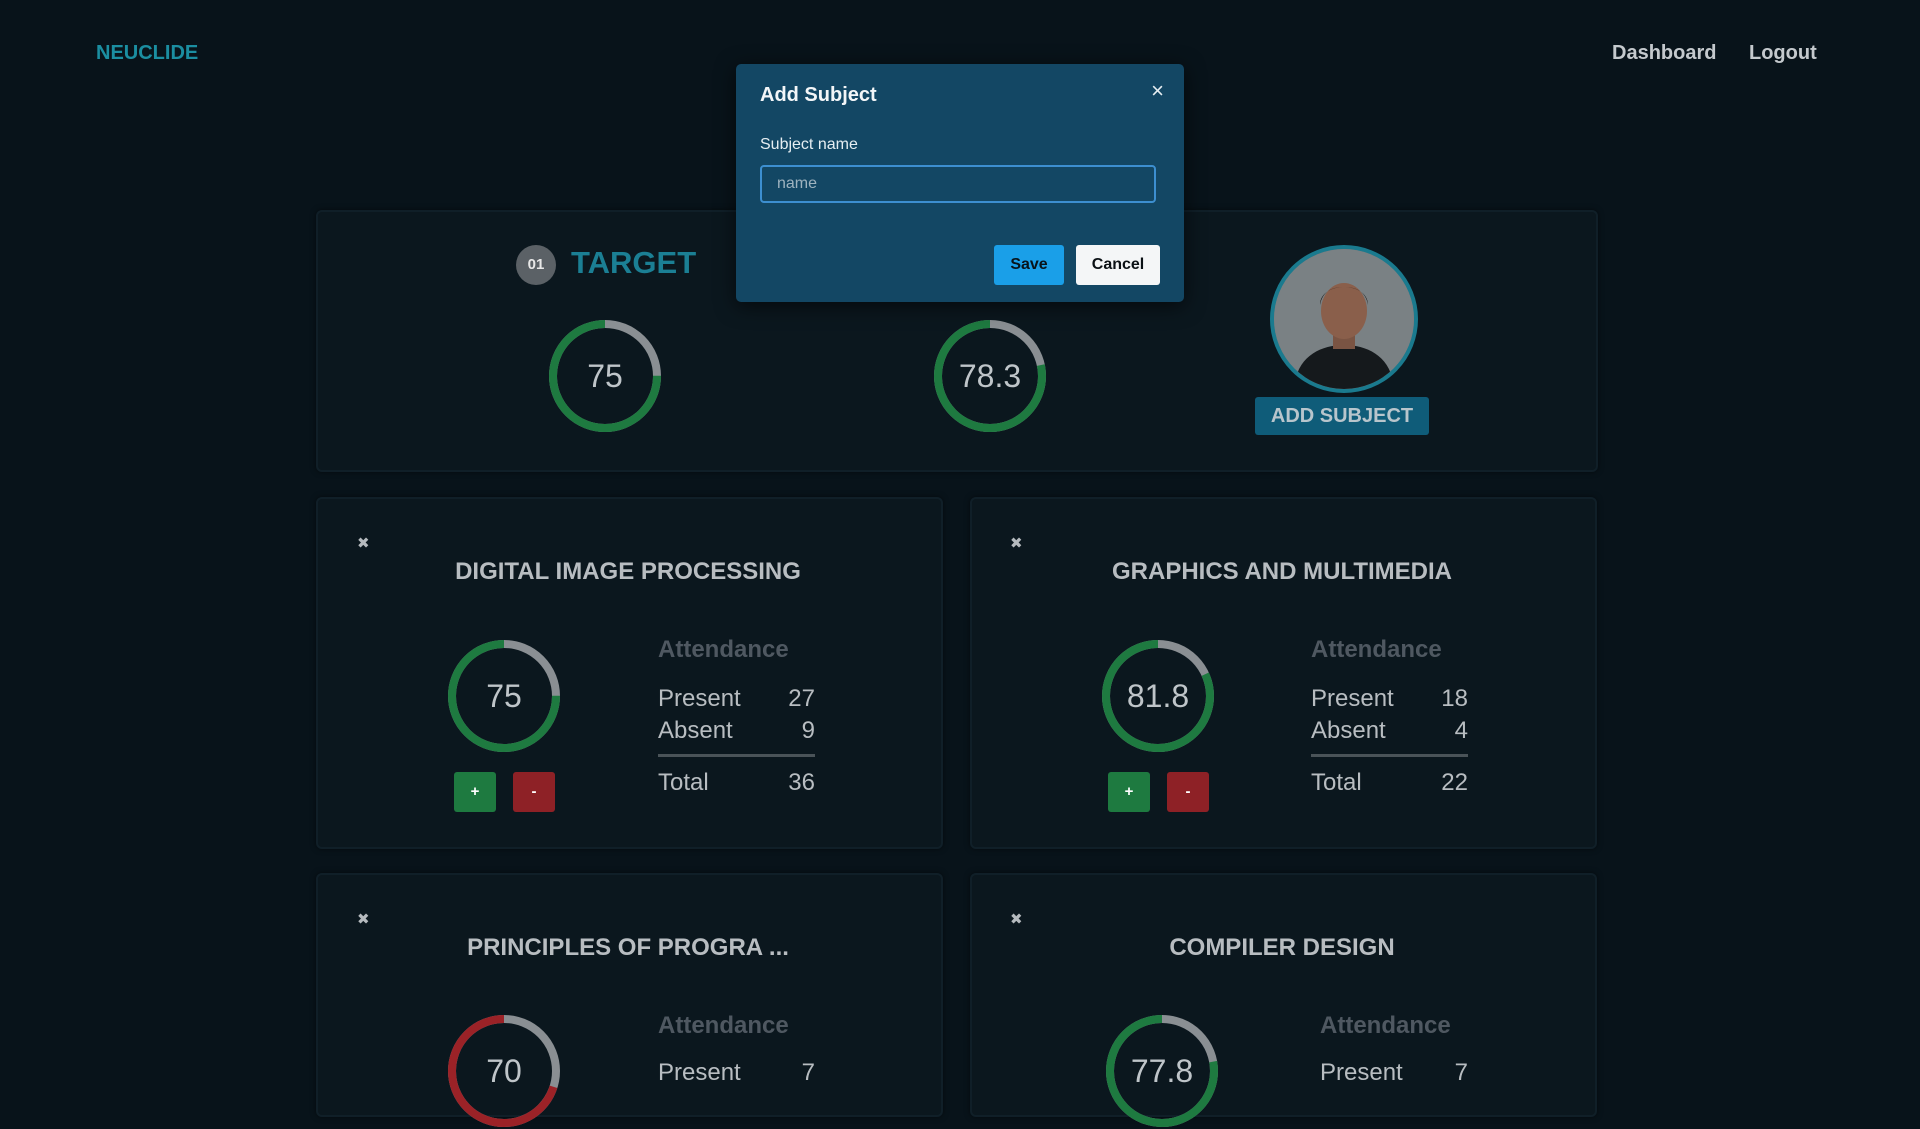 This screenshot has width=1920, height=1129. What do you see at coordinates (818, 95) in the screenshot?
I see `modal-title: Add Subject` at bounding box center [818, 95].